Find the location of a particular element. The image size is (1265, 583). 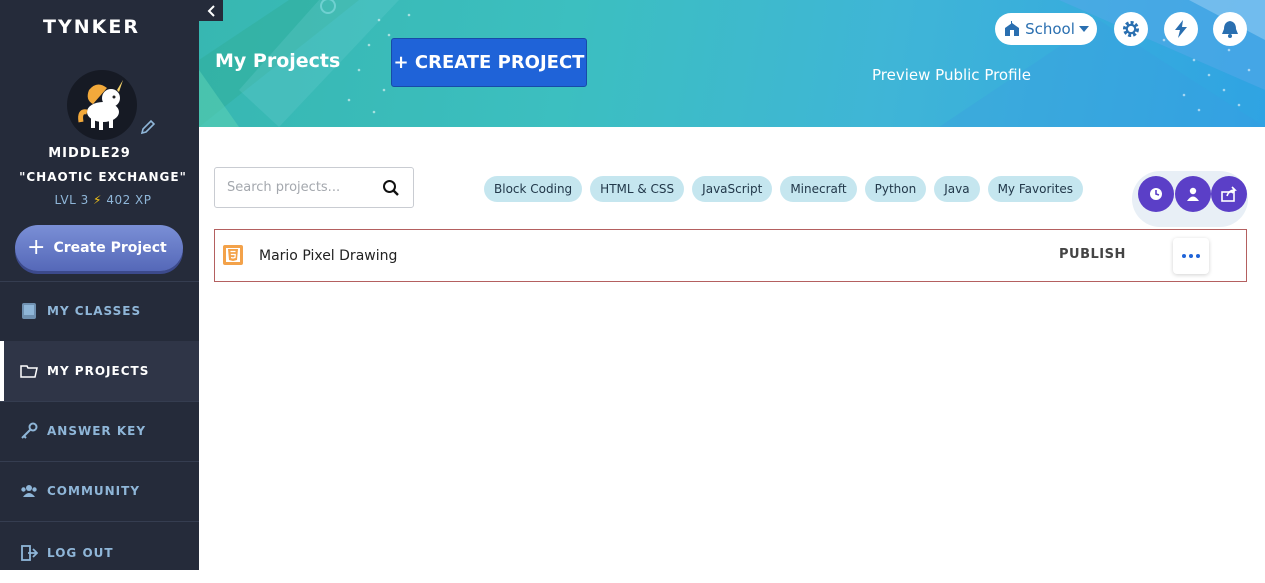

power-ups-button is located at coordinates (1181, 29).